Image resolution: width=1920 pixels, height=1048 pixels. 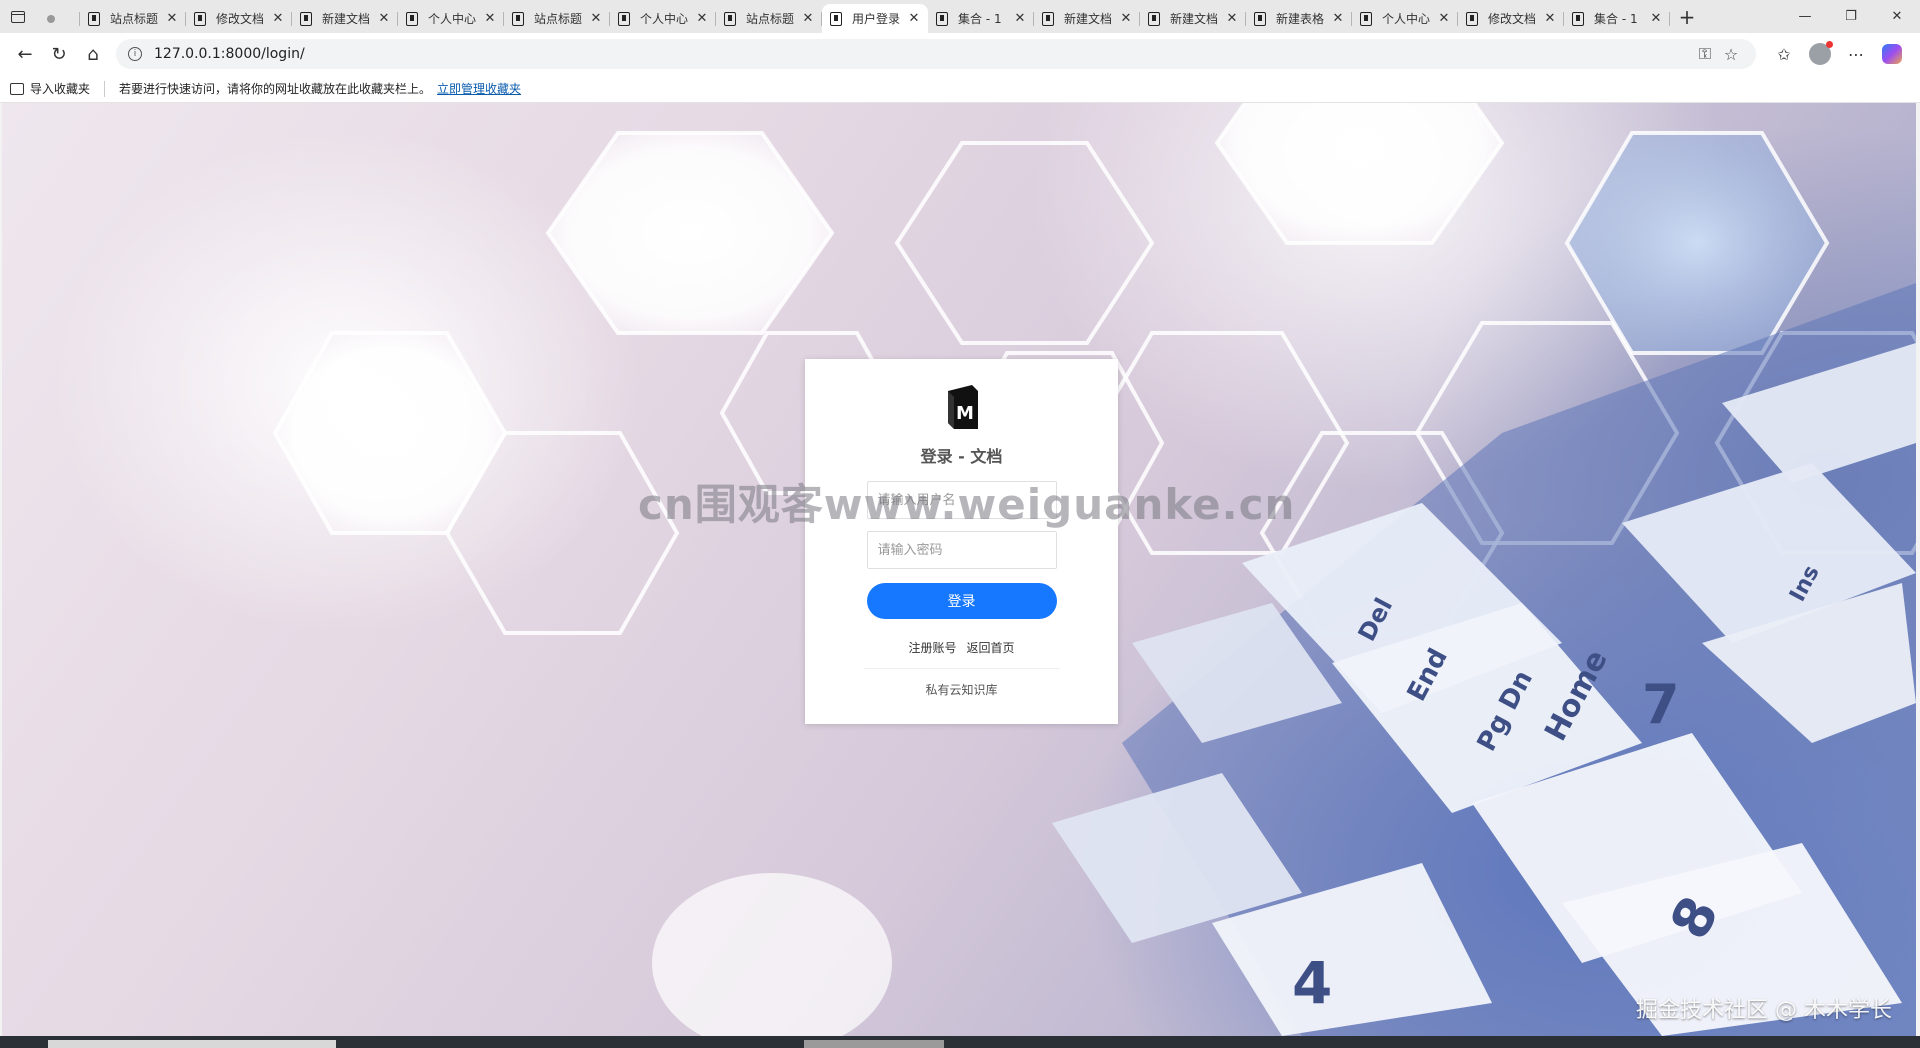 What do you see at coordinates (1784, 54) in the screenshot?
I see `favorites-button: ✩` at bounding box center [1784, 54].